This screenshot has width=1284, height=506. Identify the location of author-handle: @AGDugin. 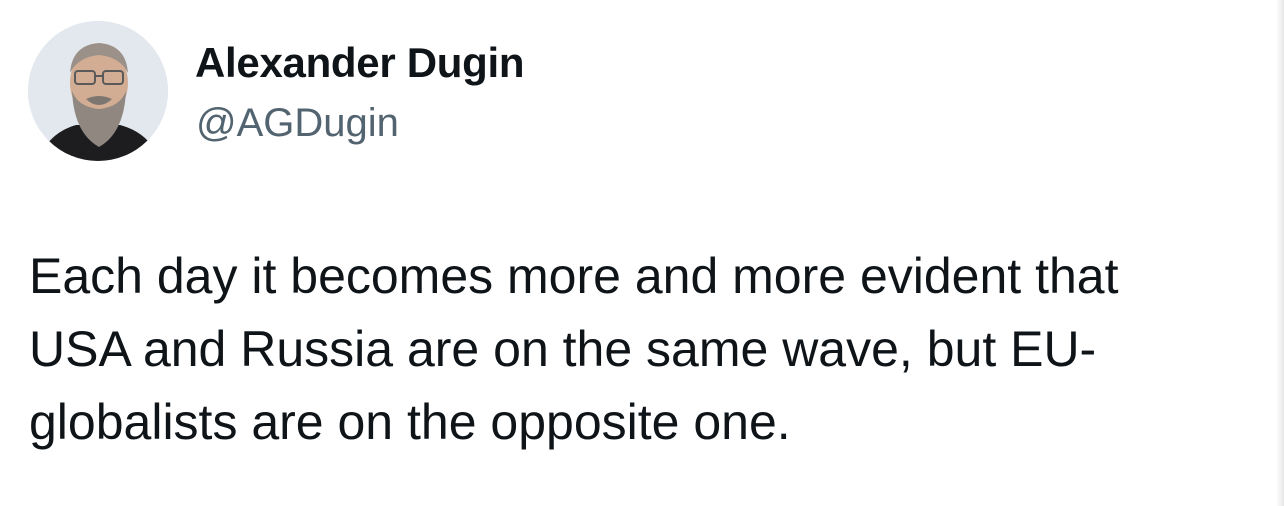
(297, 123).